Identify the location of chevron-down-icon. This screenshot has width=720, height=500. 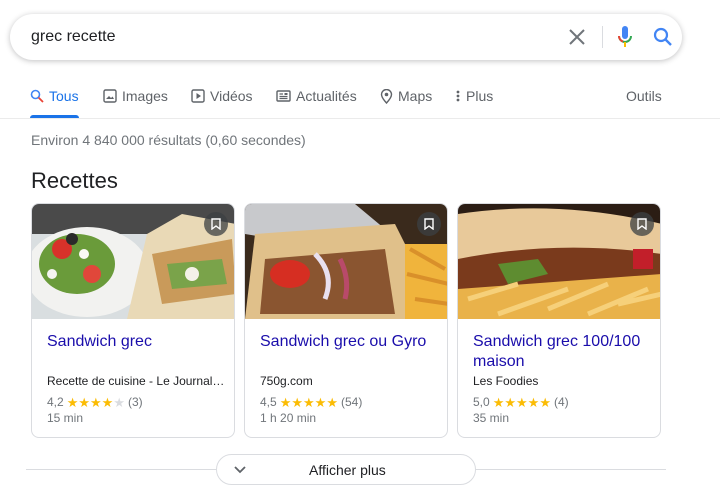
(240, 470).